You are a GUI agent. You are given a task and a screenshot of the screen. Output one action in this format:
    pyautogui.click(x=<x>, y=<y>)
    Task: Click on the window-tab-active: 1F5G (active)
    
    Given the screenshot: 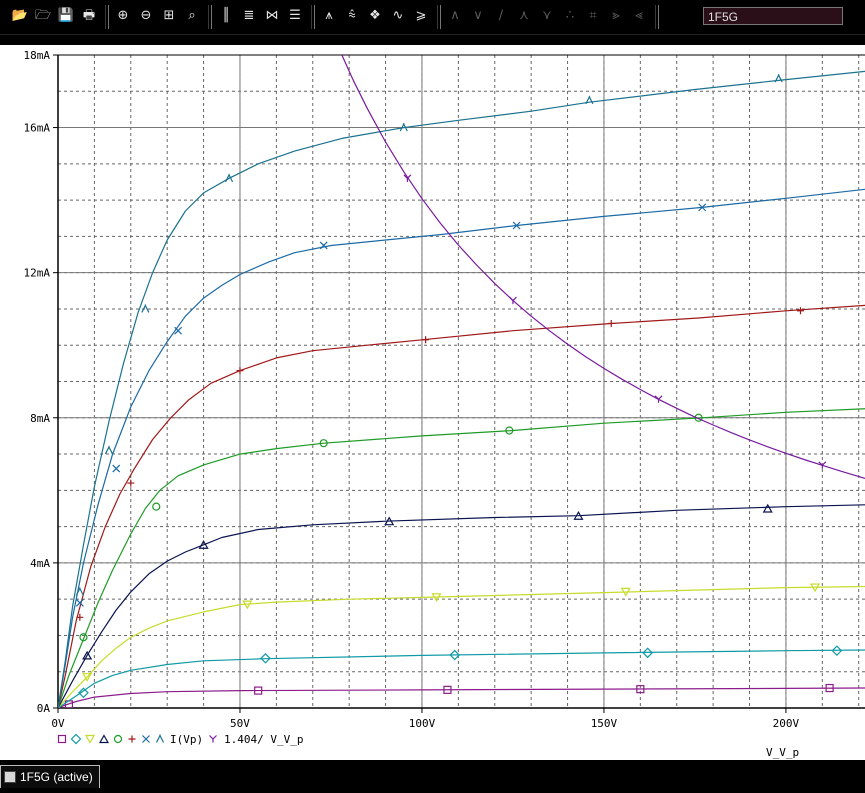 What is the action you would take?
    pyautogui.click(x=50, y=776)
    